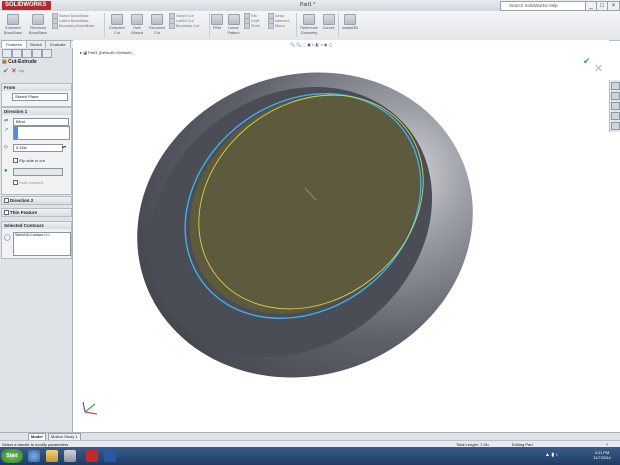 The height and width of the screenshot is (465, 620). I want to click on curves-icon, so click(328, 19).